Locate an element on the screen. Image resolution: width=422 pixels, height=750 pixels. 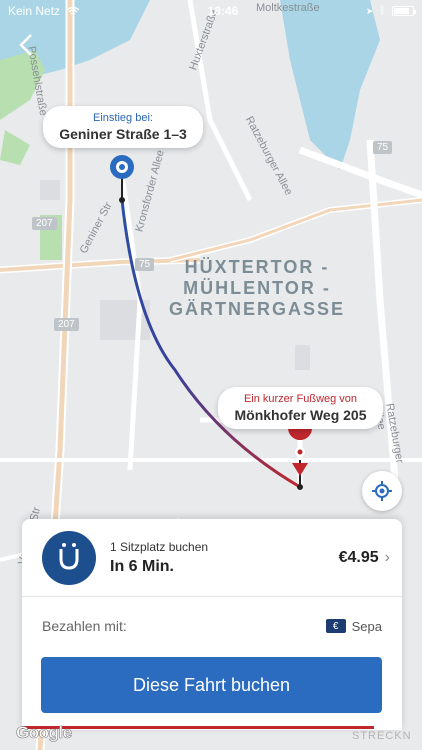
ride-summary-row: 1 Sitzplatz buchen In 6 Min. €4.95 › is located at coordinates (212, 558).